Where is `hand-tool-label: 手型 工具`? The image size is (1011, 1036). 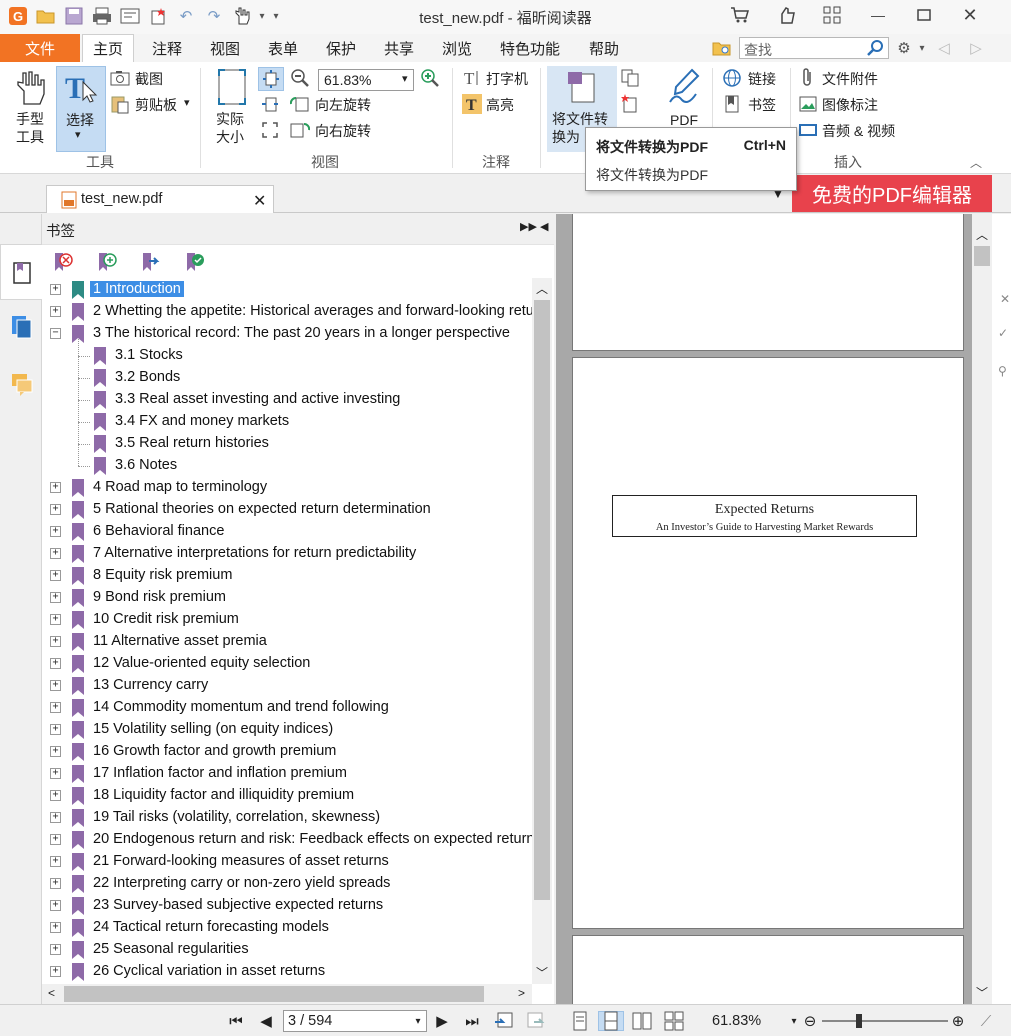 hand-tool-label: 手型 工具 is located at coordinates (30, 128).